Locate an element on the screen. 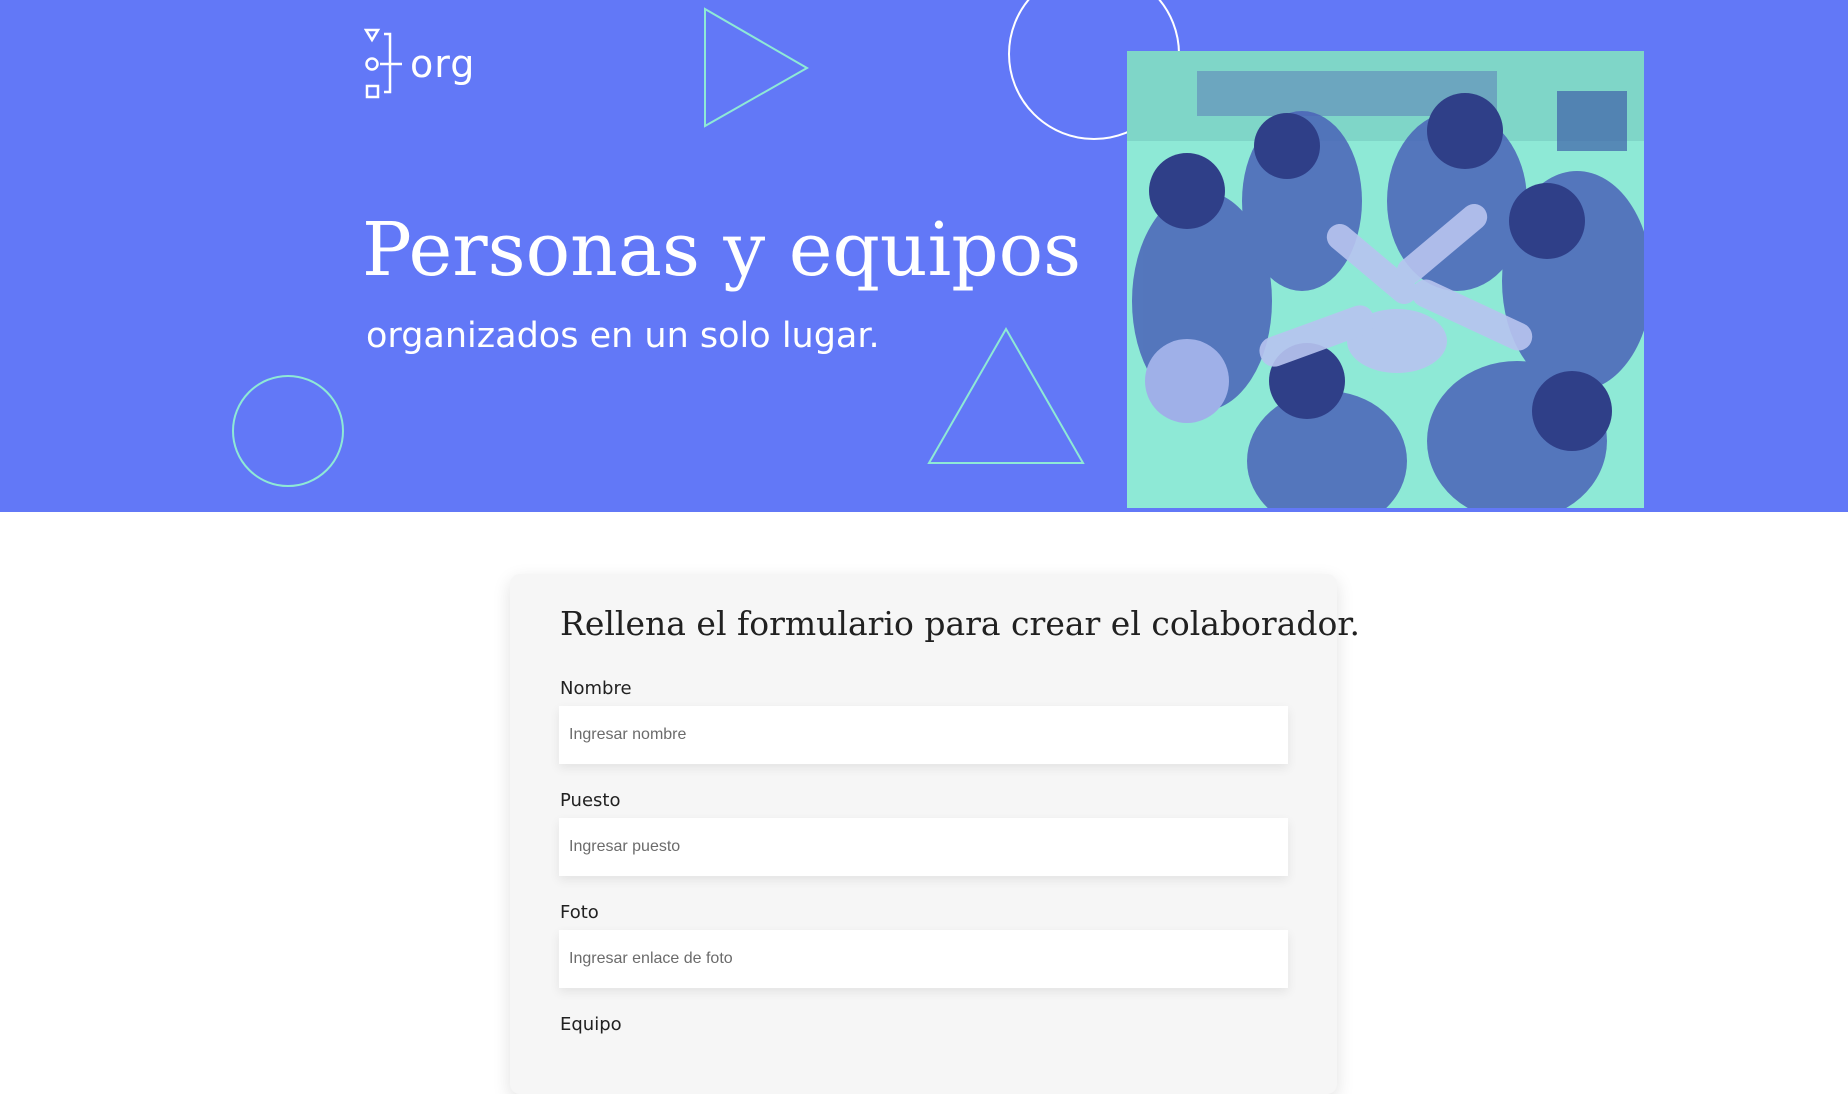  field-label-equipo: Equipo is located at coordinates (591, 1024).